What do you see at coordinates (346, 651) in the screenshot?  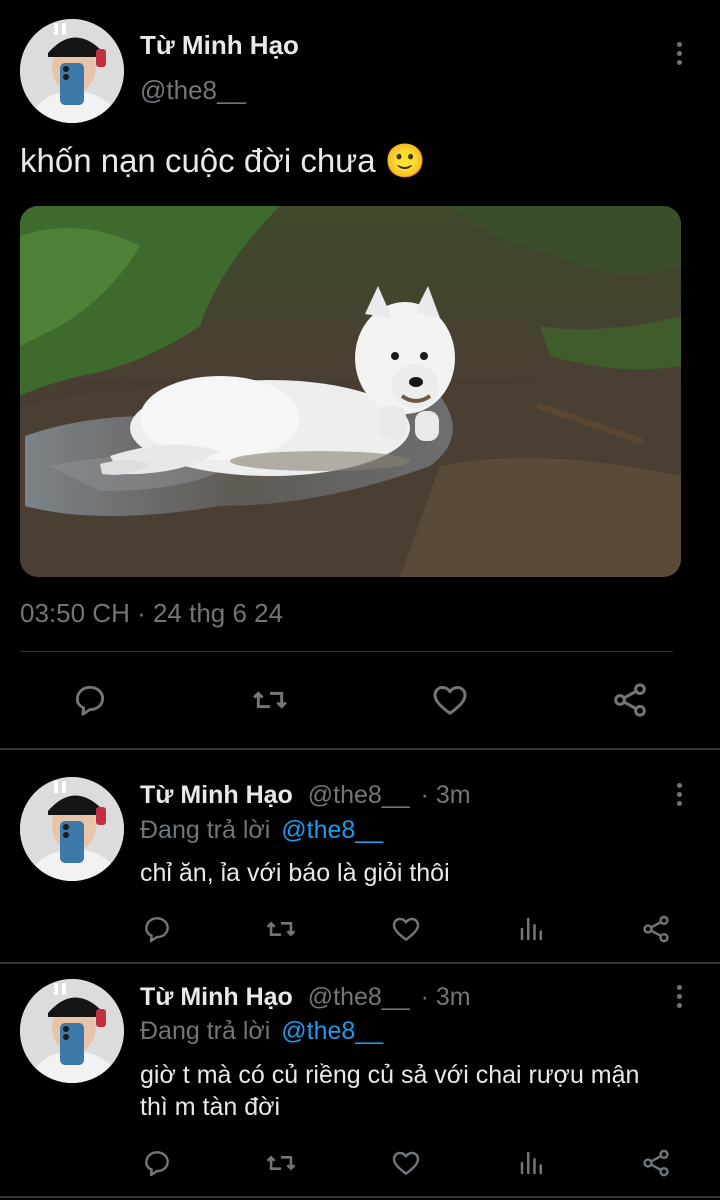 I see `divider` at bounding box center [346, 651].